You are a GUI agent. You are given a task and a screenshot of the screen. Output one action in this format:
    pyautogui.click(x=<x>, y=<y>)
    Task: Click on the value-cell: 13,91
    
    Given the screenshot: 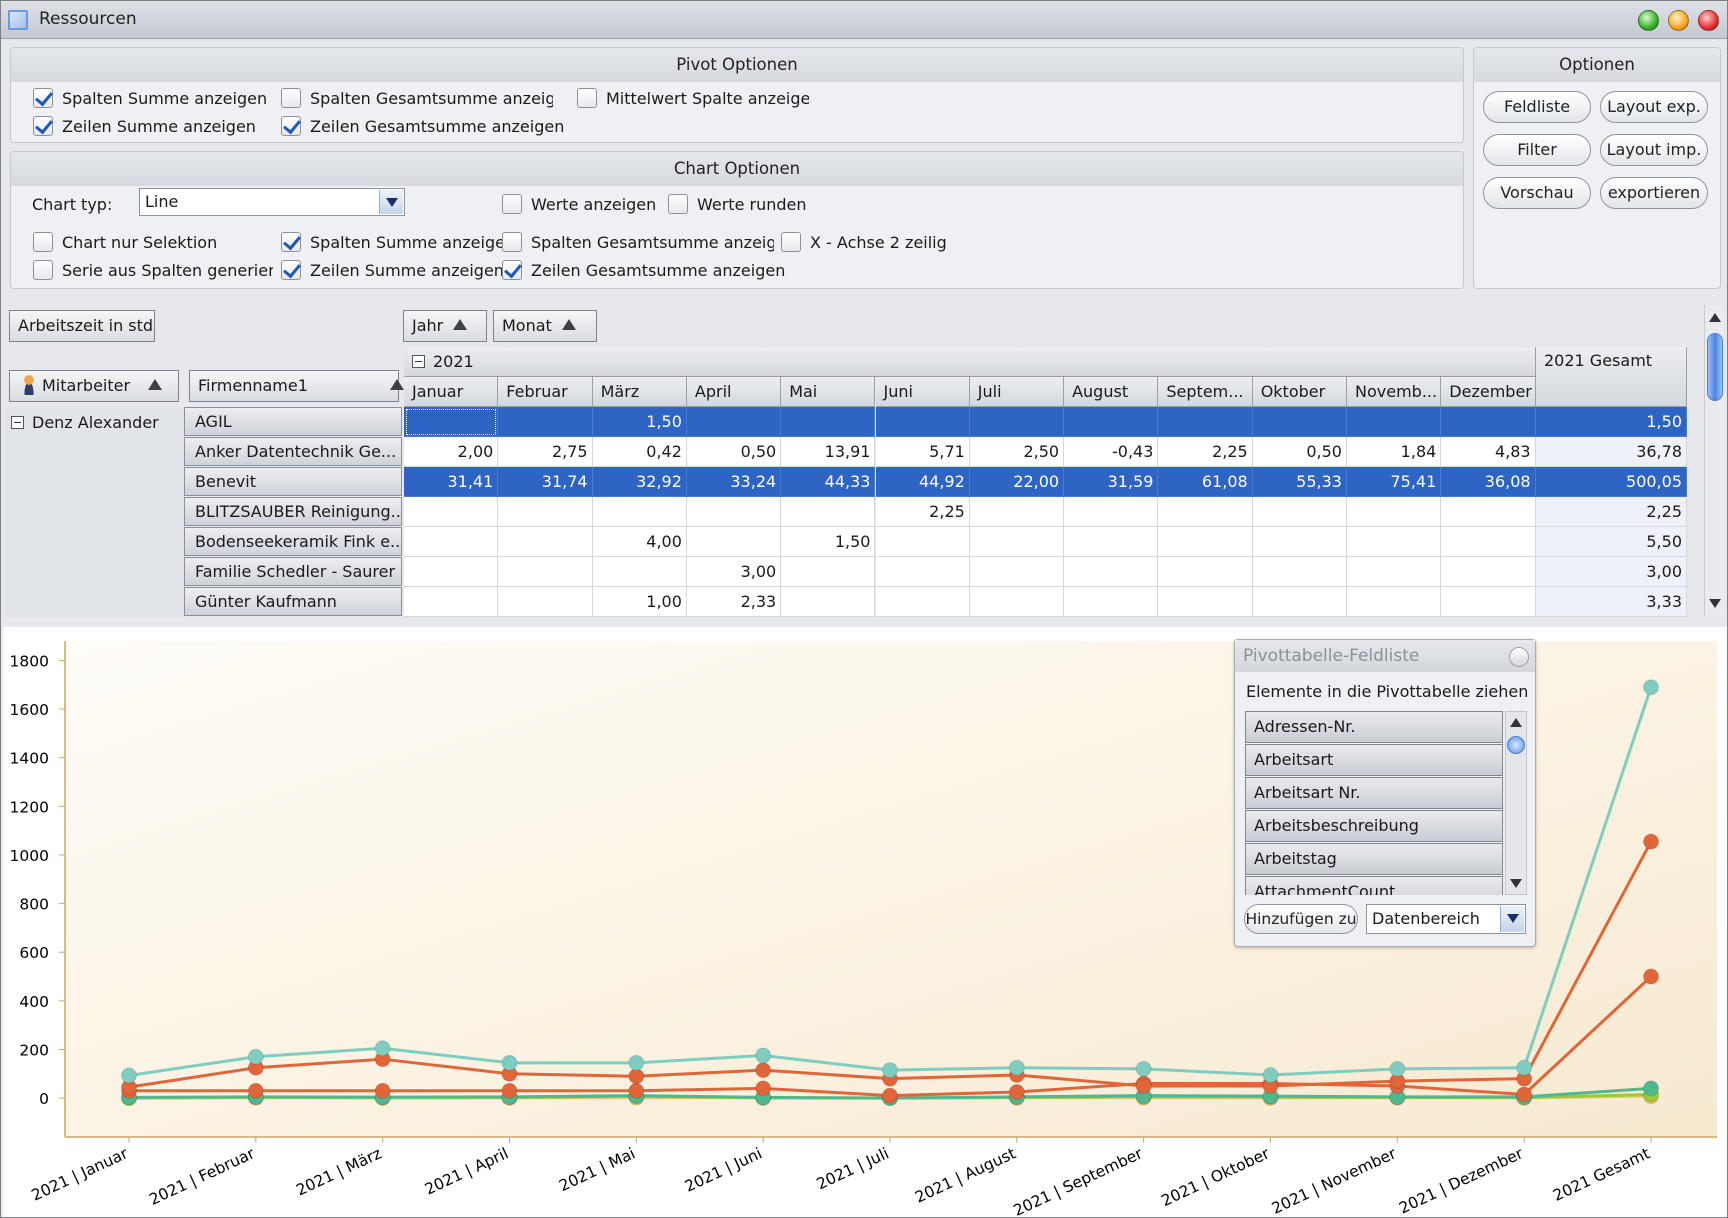 What is the action you would take?
    pyautogui.click(x=828, y=452)
    